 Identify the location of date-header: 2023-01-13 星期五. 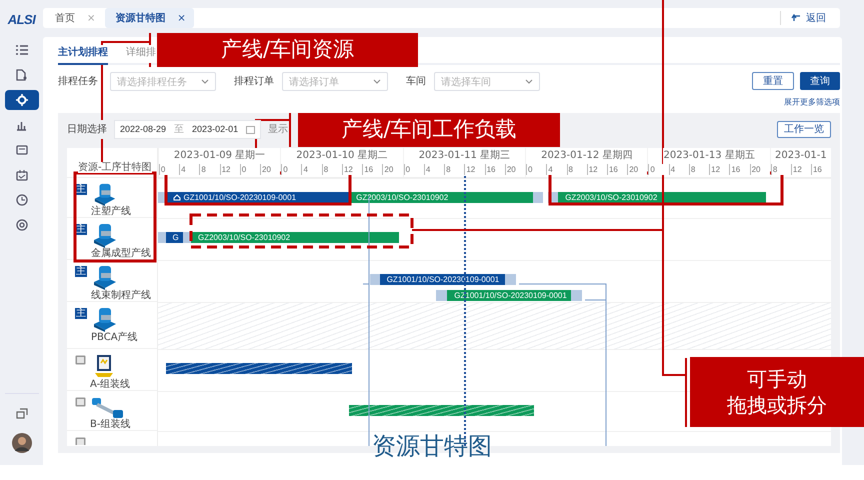
(709, 156).